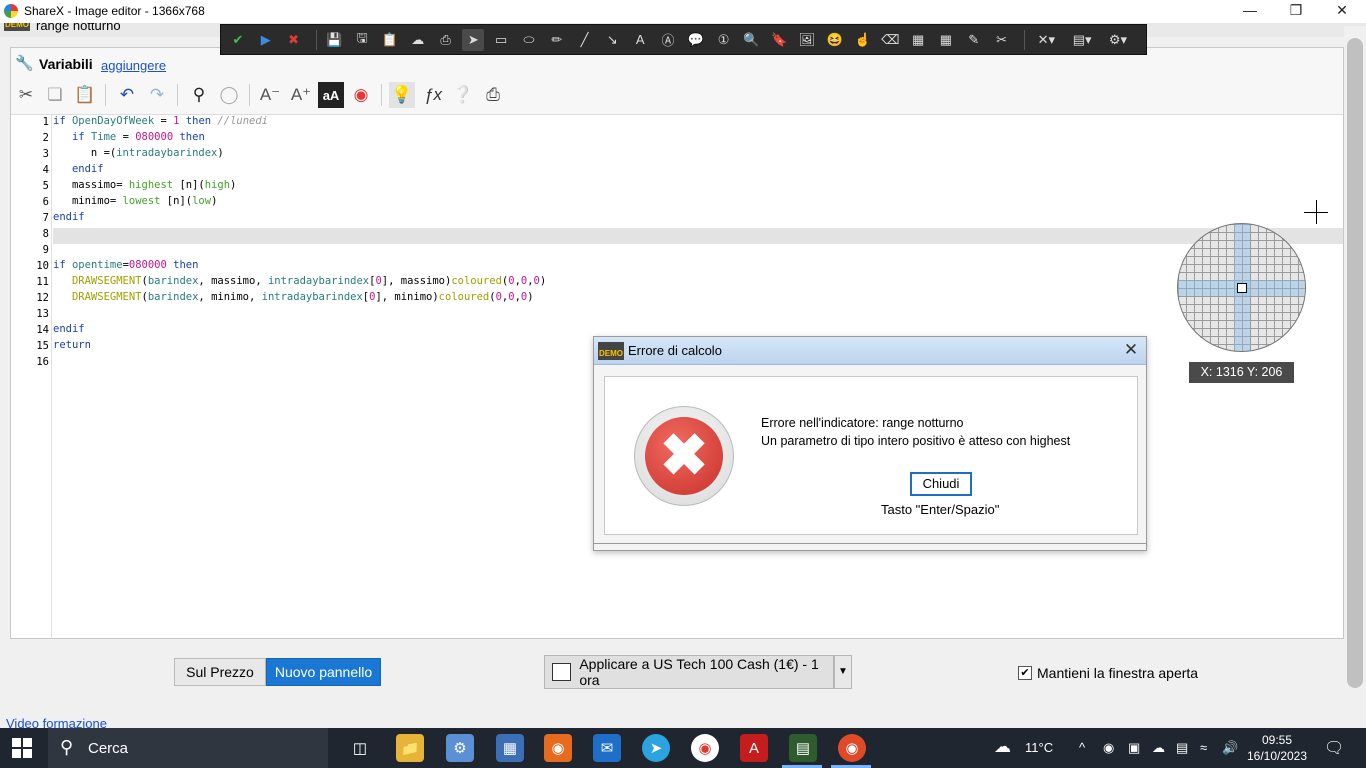  I want to click on crop-tool-icon: ✂, so click(1002, 40).